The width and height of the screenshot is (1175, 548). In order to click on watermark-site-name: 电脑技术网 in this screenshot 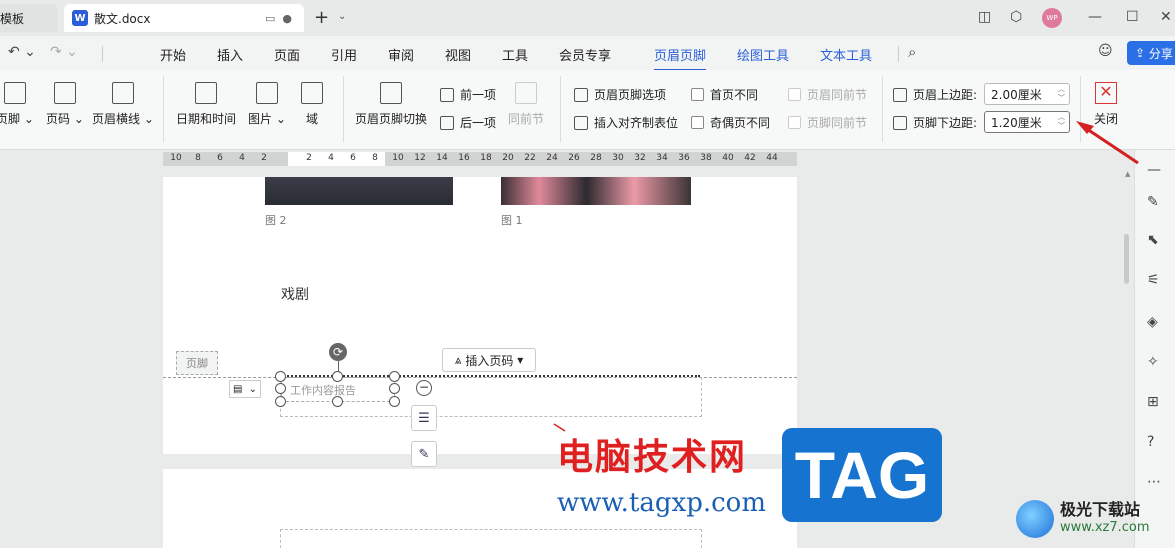, I will do `click(652, 457)`.